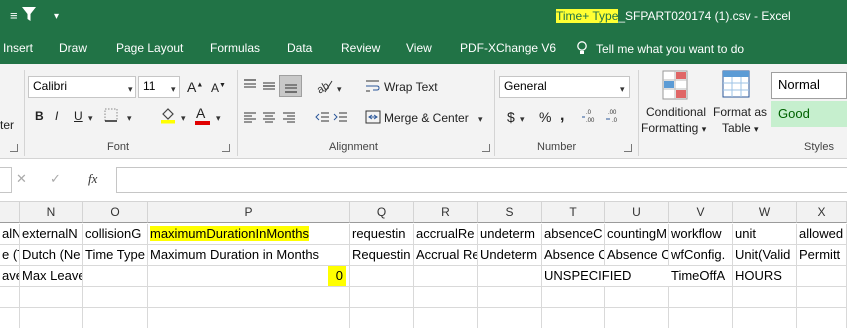 The width and height of the screenshot is (847, 328). What do you see at coordinates (218, 88) in the screenshot?
I see `shrink-font-icon: A▼` at bounding box center [218, 88].